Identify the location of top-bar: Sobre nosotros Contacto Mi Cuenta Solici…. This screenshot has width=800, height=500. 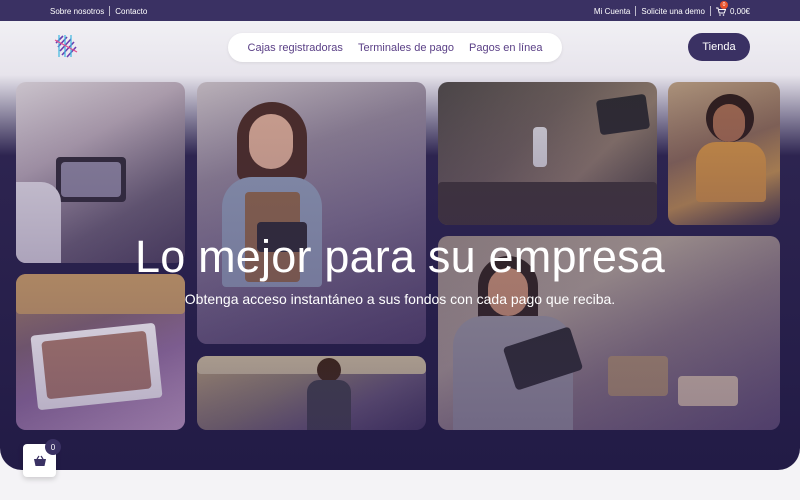
(400, 10).